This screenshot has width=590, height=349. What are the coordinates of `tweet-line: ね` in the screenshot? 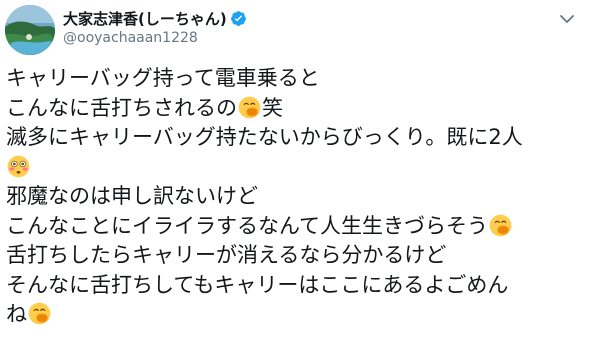 It's located at (295, 315).